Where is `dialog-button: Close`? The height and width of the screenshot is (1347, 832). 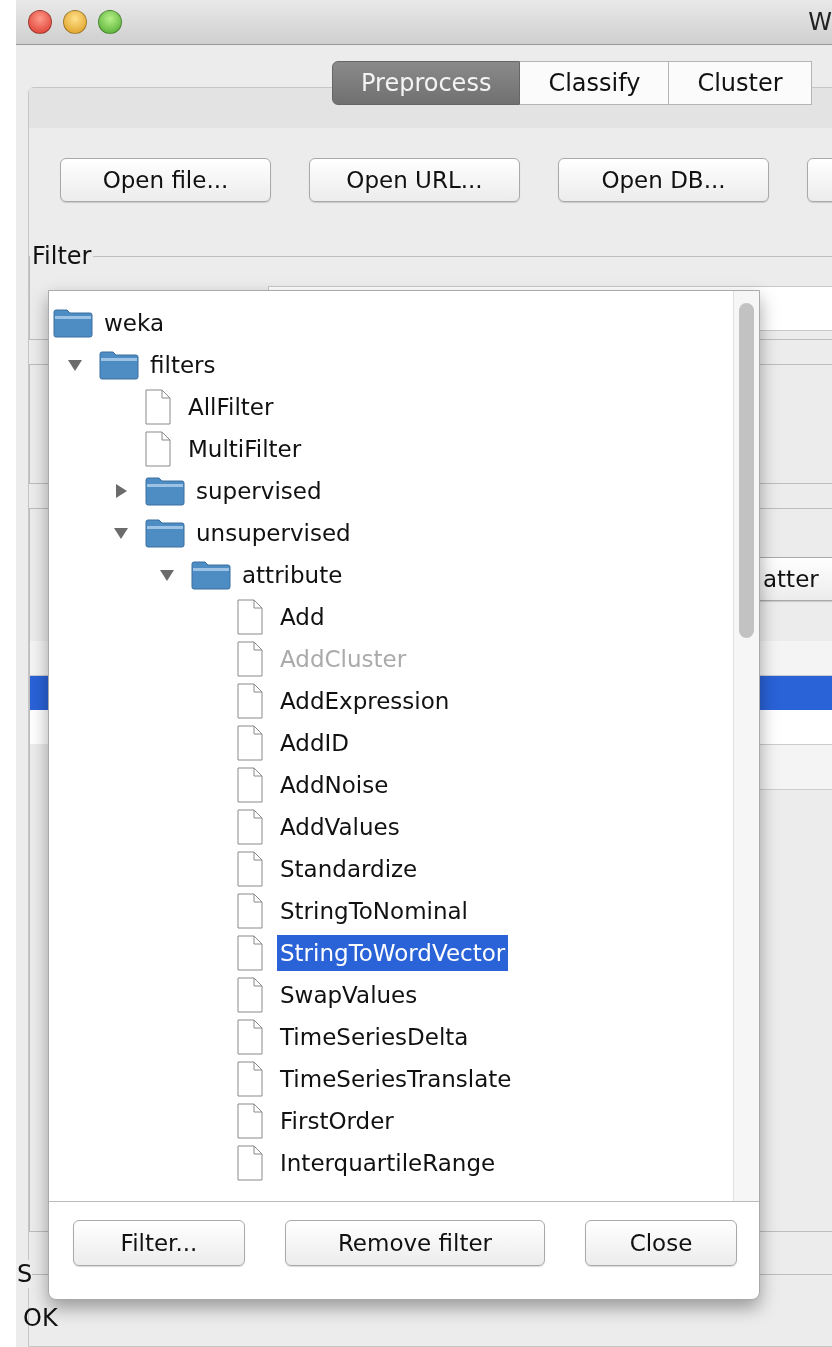
dialog-button: Close is located at coordinates (661, 1242).